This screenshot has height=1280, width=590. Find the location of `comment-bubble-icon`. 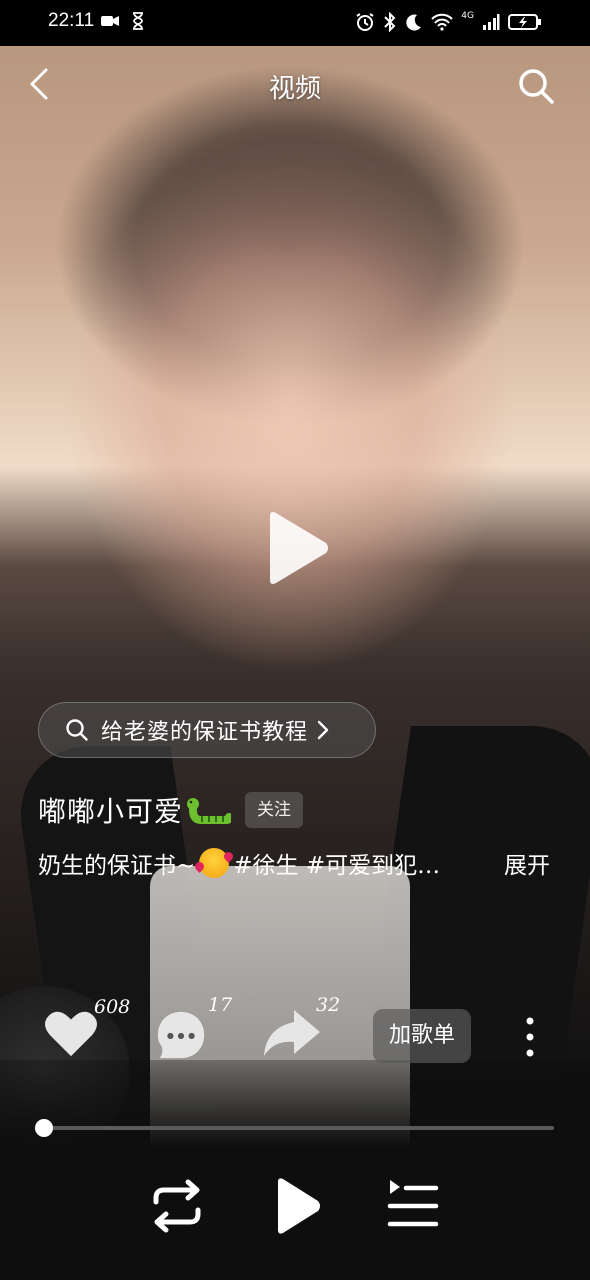

comment-bubble-icon is located at coordinates (181, 1035).